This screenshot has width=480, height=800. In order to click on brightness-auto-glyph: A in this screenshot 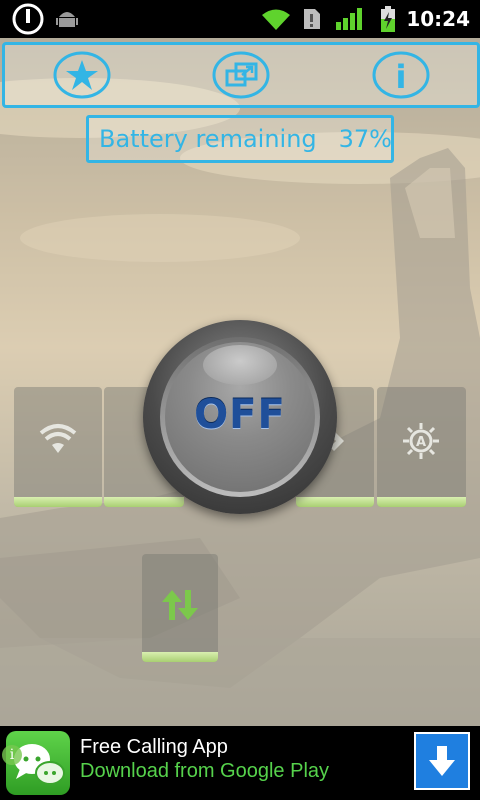, I will do `click(421, 442)`.